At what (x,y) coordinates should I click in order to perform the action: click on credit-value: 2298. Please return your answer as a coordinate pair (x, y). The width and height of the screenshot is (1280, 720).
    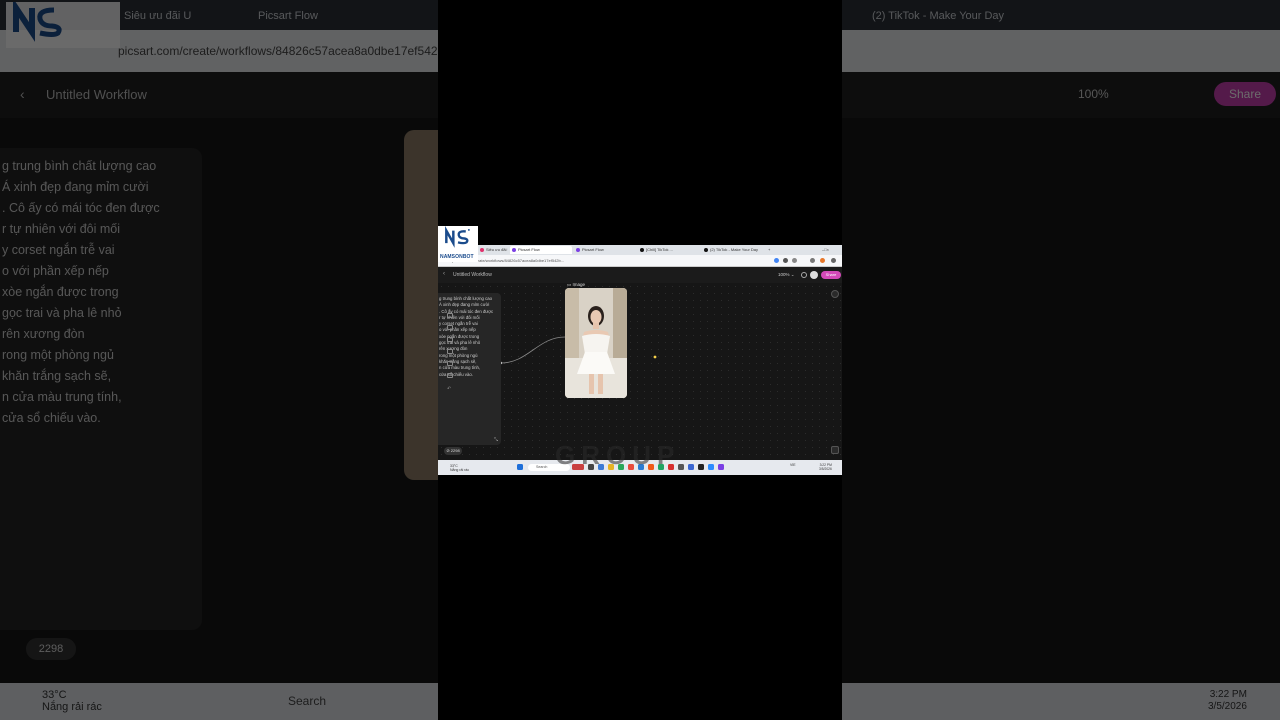
    Looking at the image, I should click on (455, 450).